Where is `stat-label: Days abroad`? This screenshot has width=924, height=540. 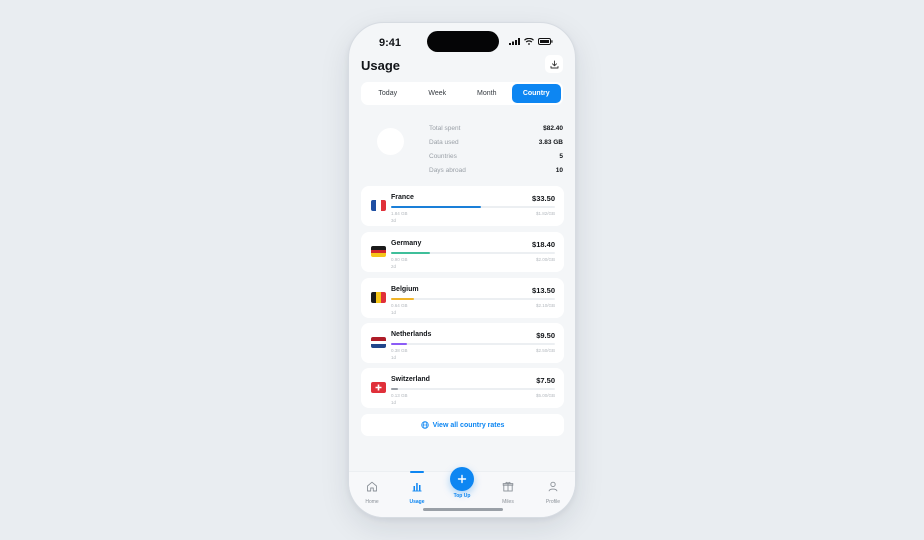
stat-label: Days abroad is located at coordinates (447, 170).